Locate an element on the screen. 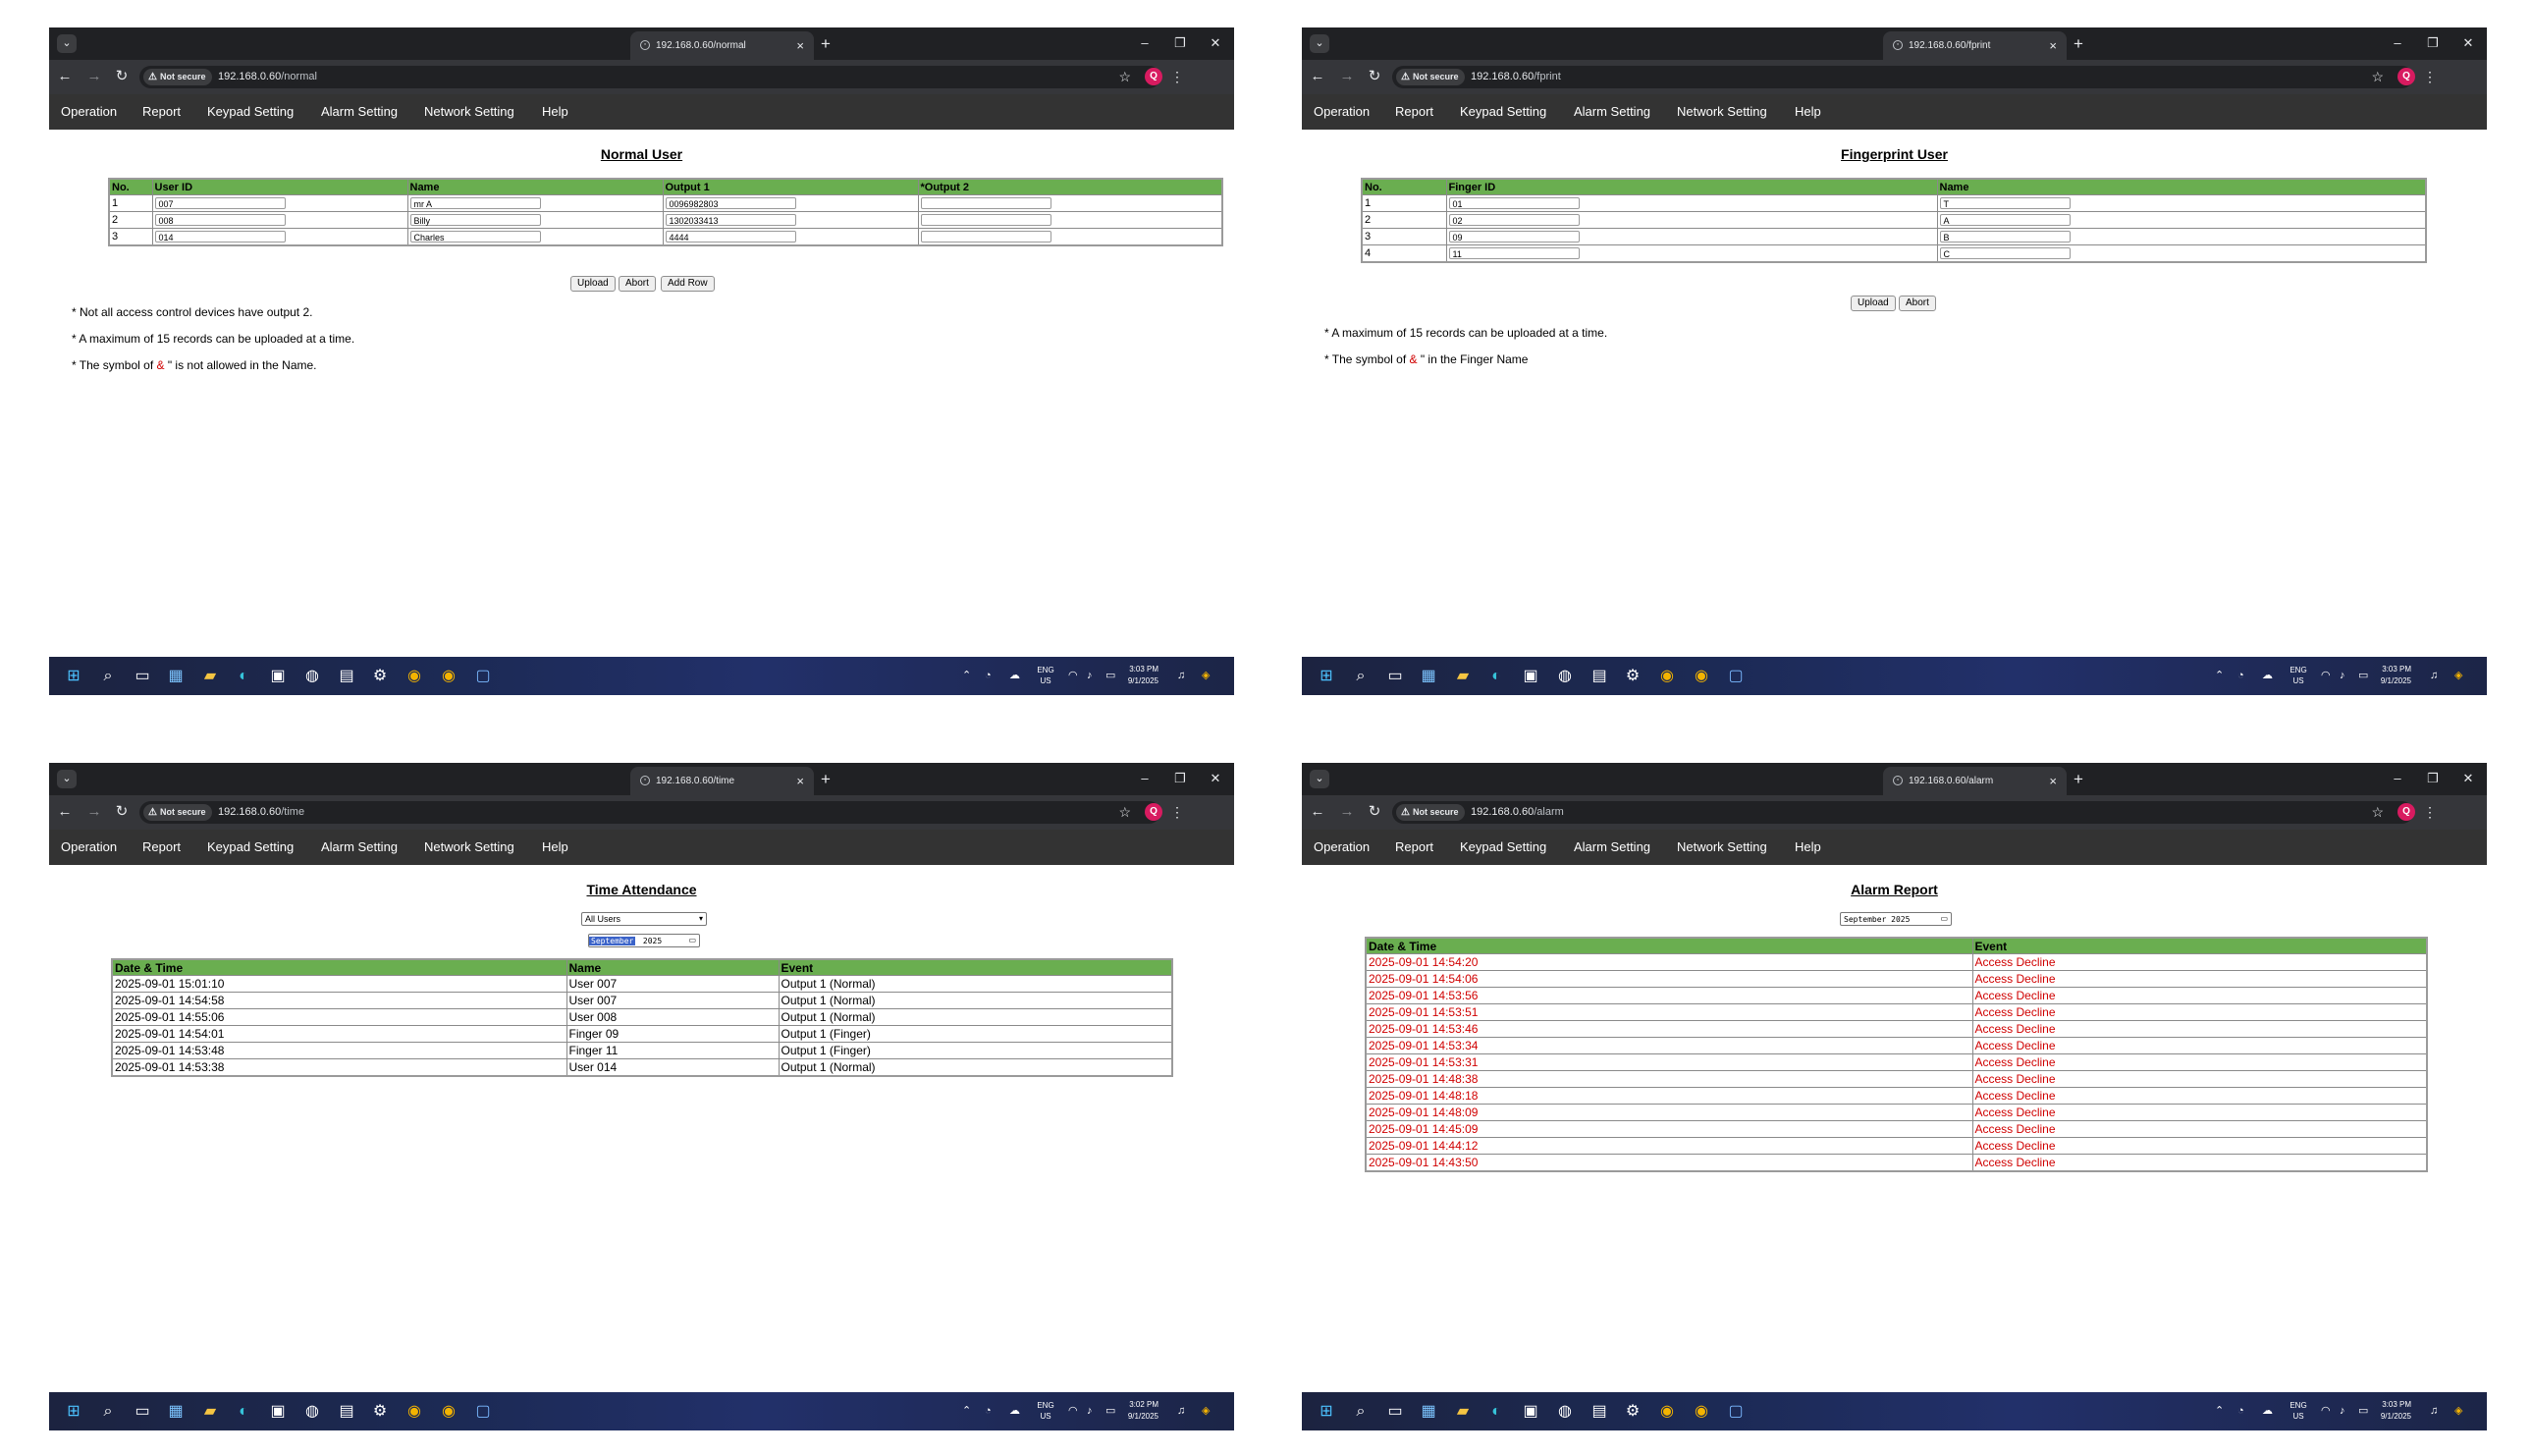 Image resolution: width=2532 pixels, height=1456 pixels. user-id-input: 008 is located at coordinates (220, 220).